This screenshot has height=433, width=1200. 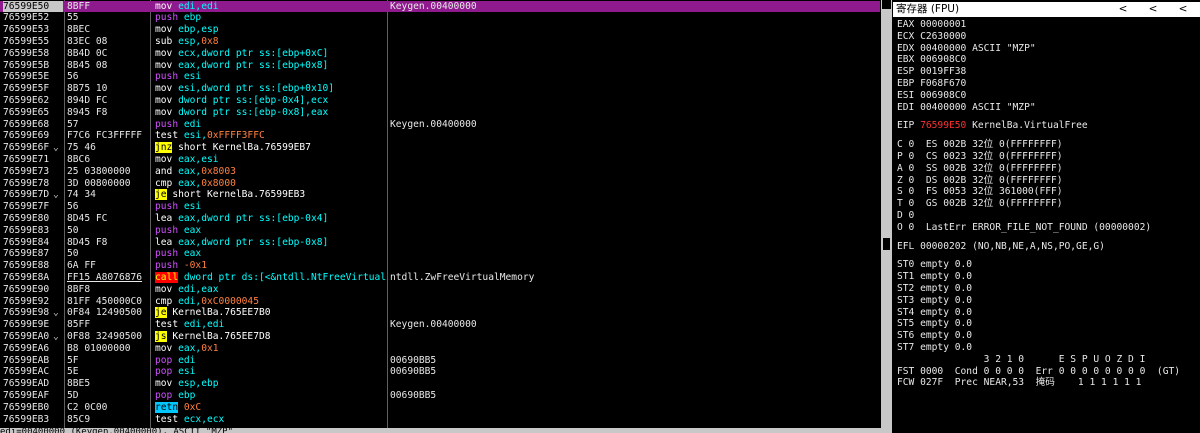 What do you see at coordinates (26, 159) in the screenshot?
I see `instruction-address: 76599E71` at bounding box center [26, 159].